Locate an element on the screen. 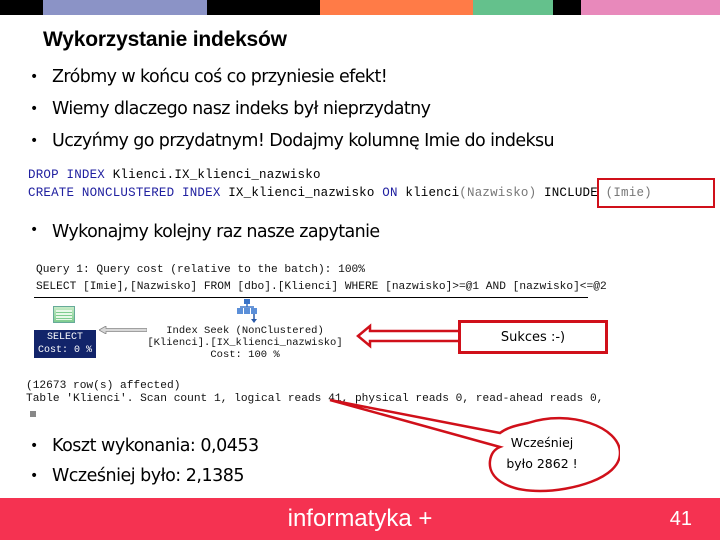 The height and width of the screenshot is (540, 720). callout-text: Wcześniej było 2862 ! is located at coordinates (542, 453).